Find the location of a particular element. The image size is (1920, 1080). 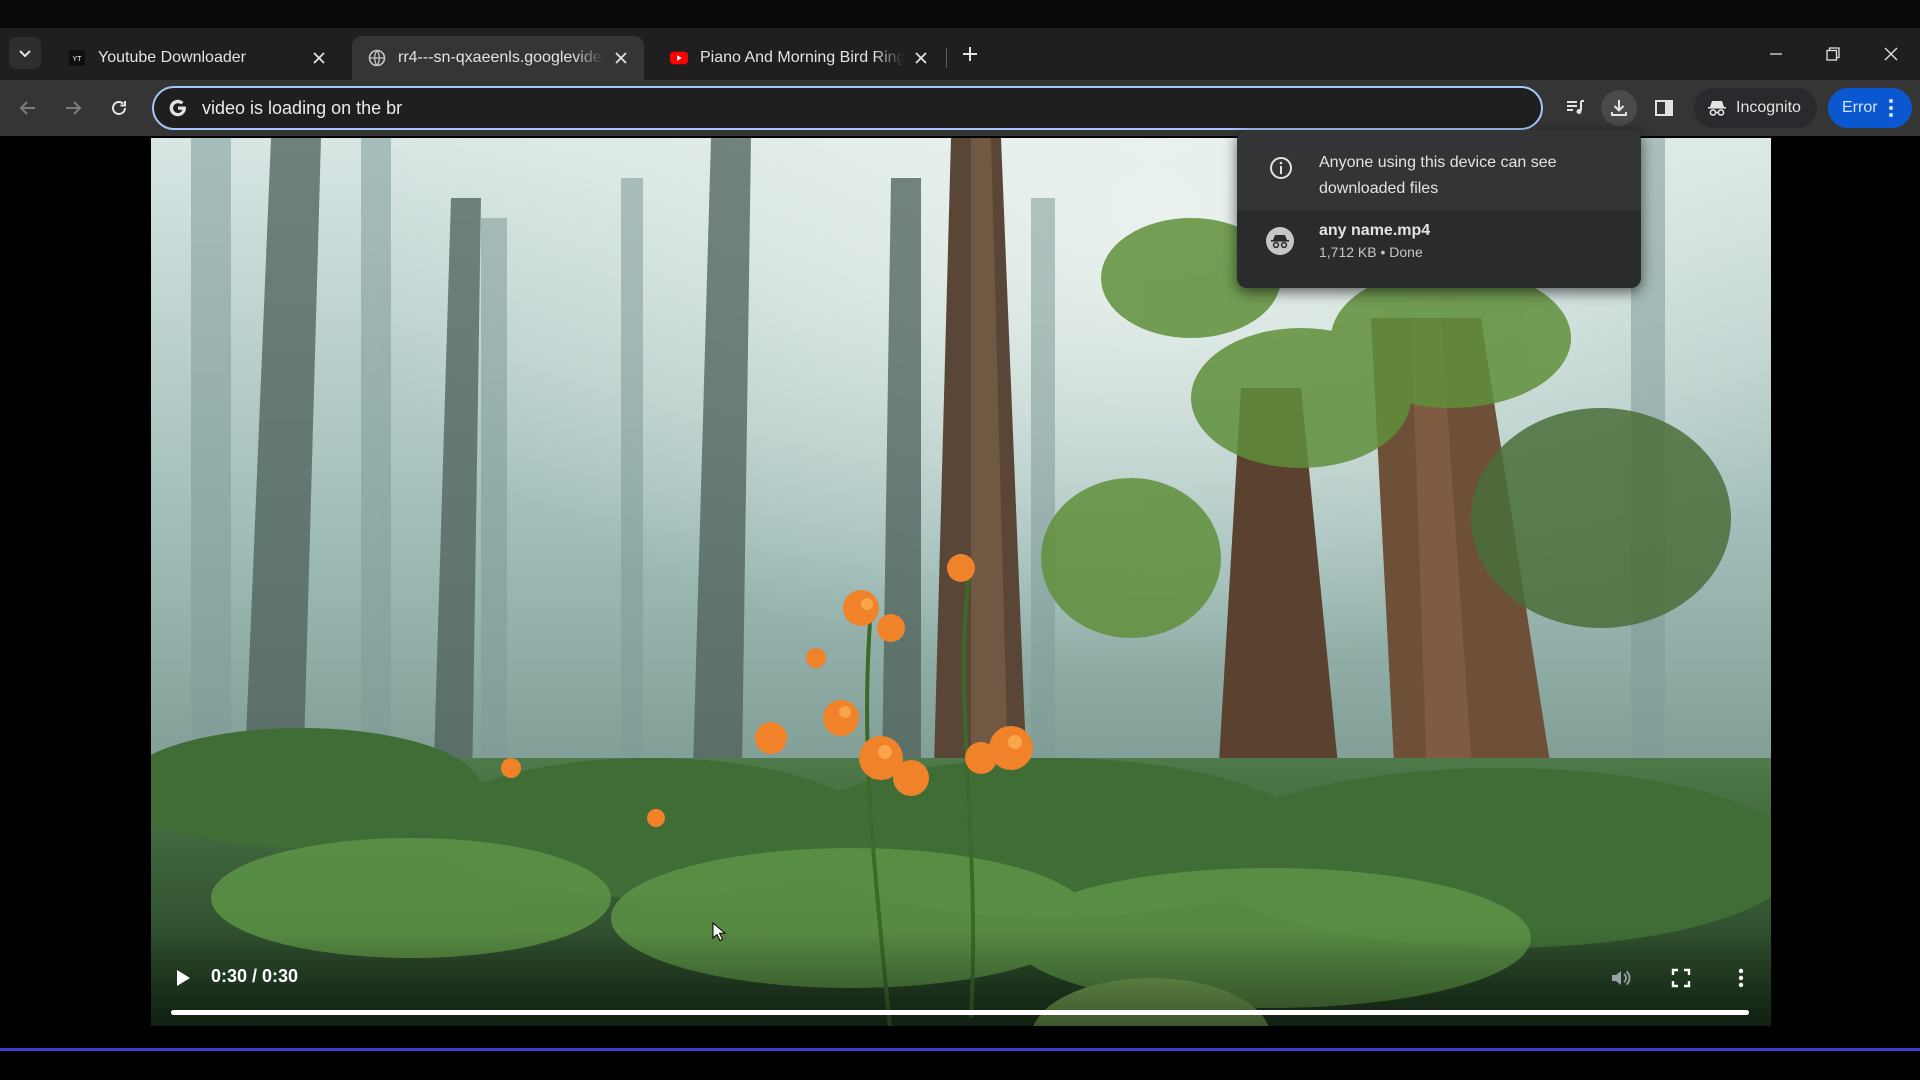

bottom-strip is located at coordinates (960, 1065).